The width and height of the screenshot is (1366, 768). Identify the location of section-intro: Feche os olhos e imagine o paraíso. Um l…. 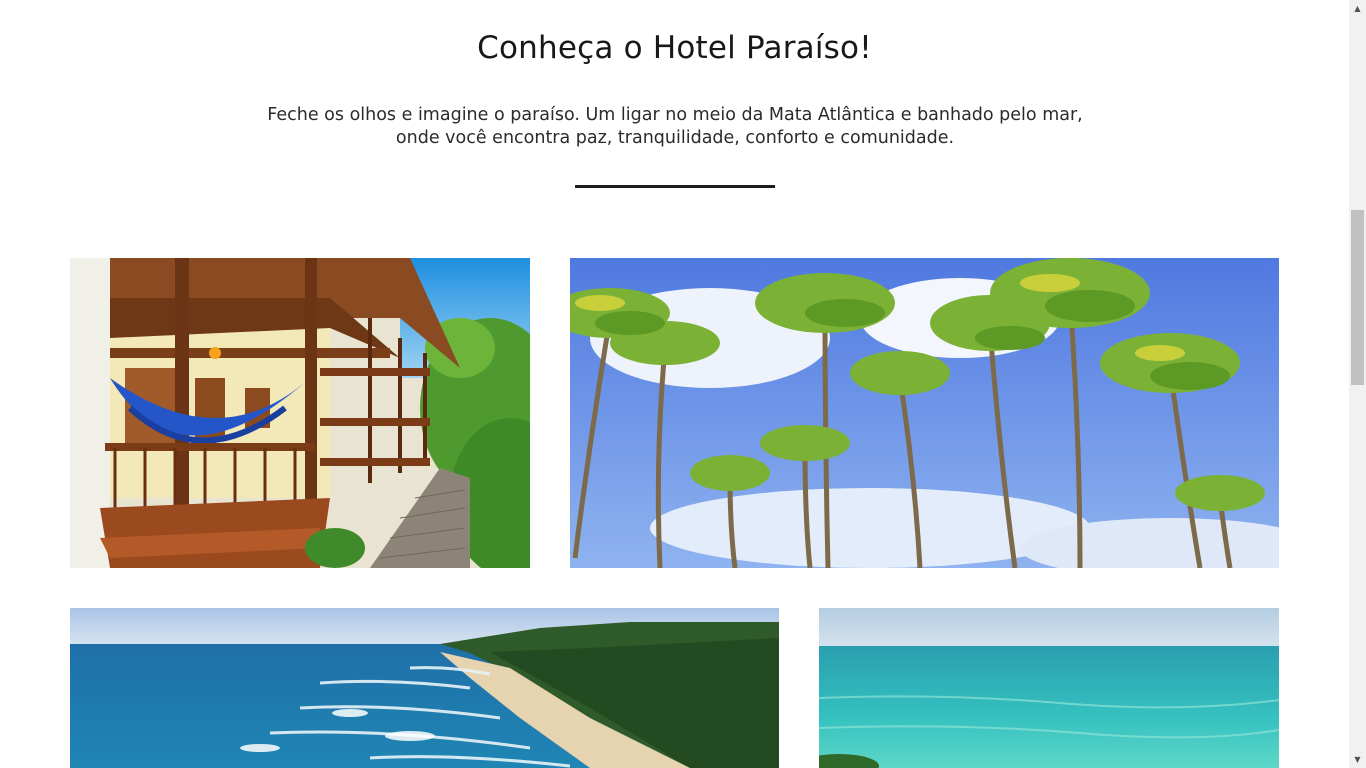
(675, 127).